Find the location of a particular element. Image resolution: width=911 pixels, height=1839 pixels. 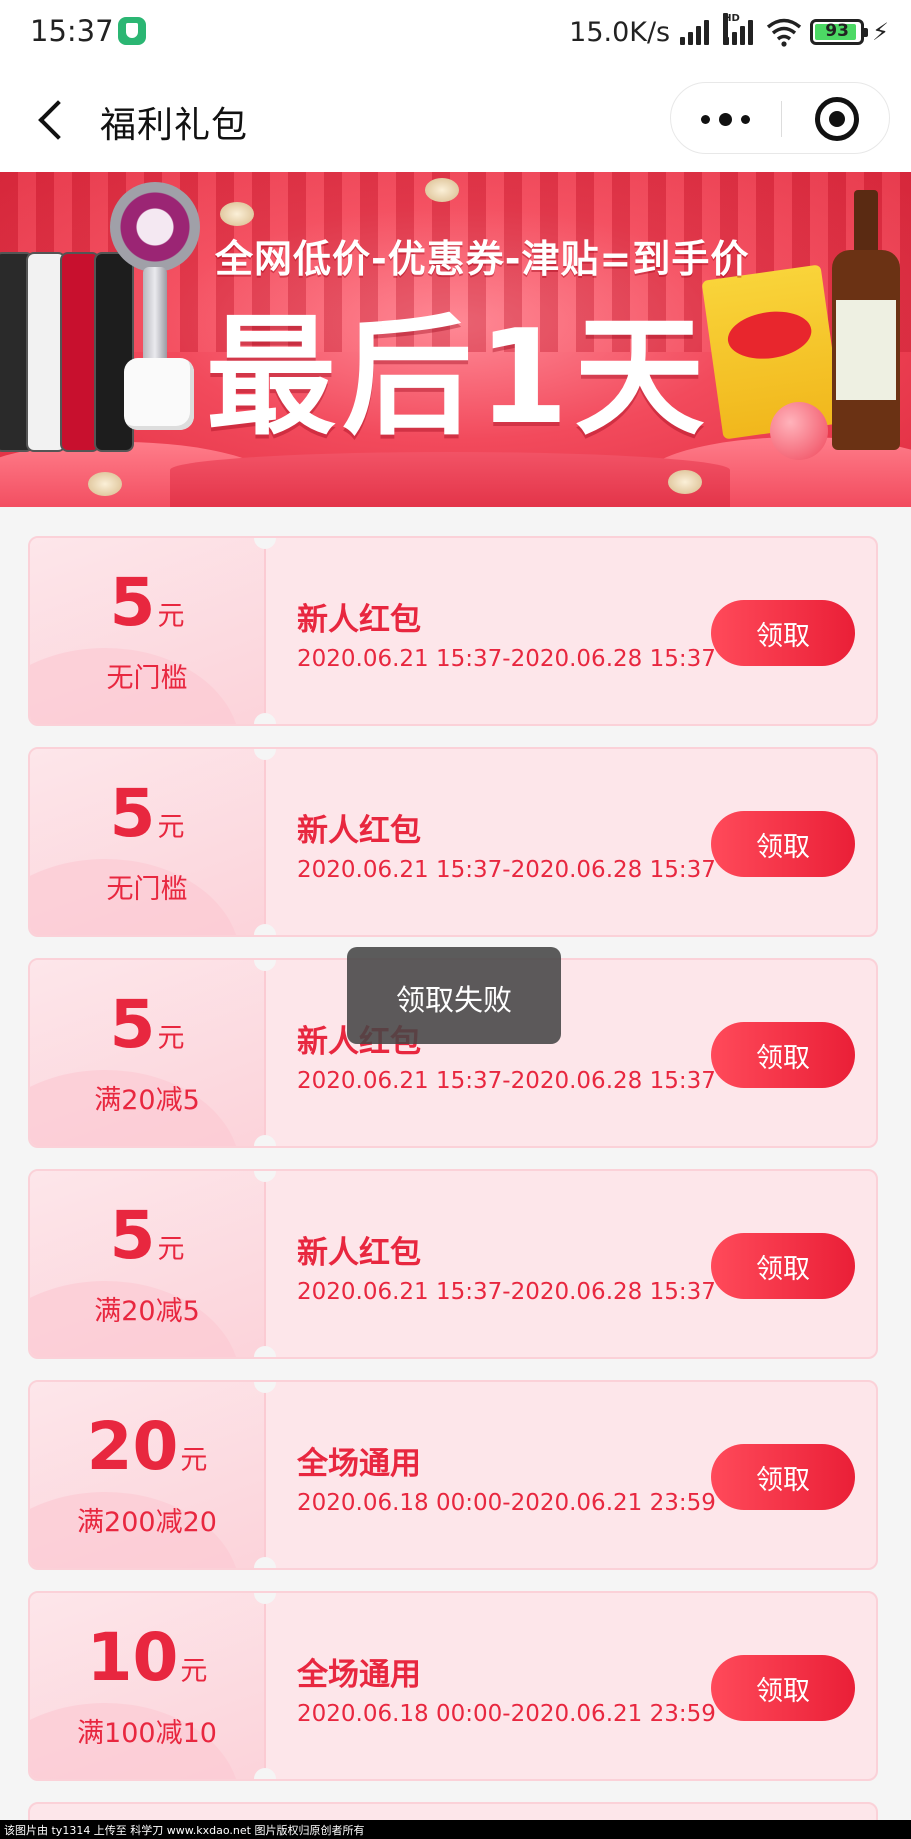

status-indicators: 15.0K/s HD 93 ⚡ is located at coordinates (729, 31).